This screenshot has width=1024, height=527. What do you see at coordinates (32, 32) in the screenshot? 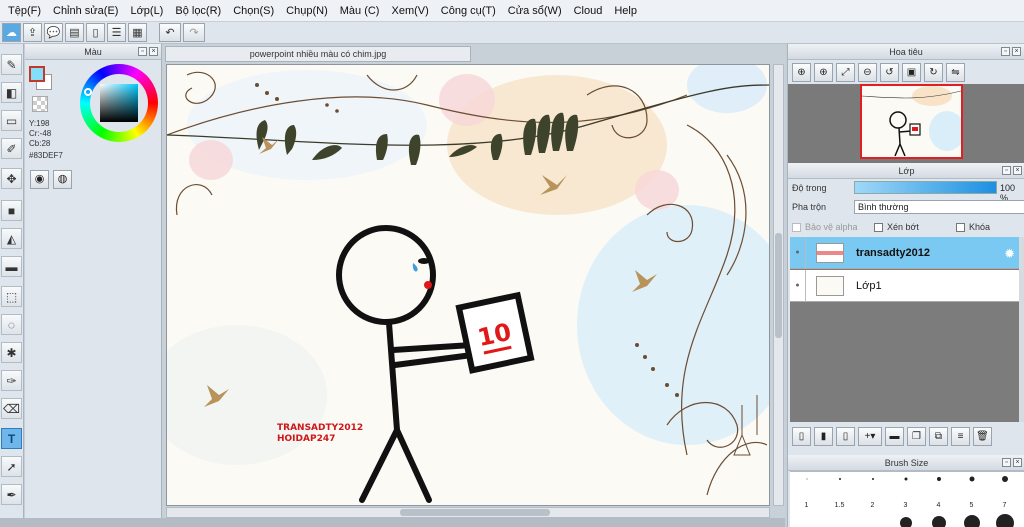
I see `share-icon: ⇪` at bounding box center [32, 32].